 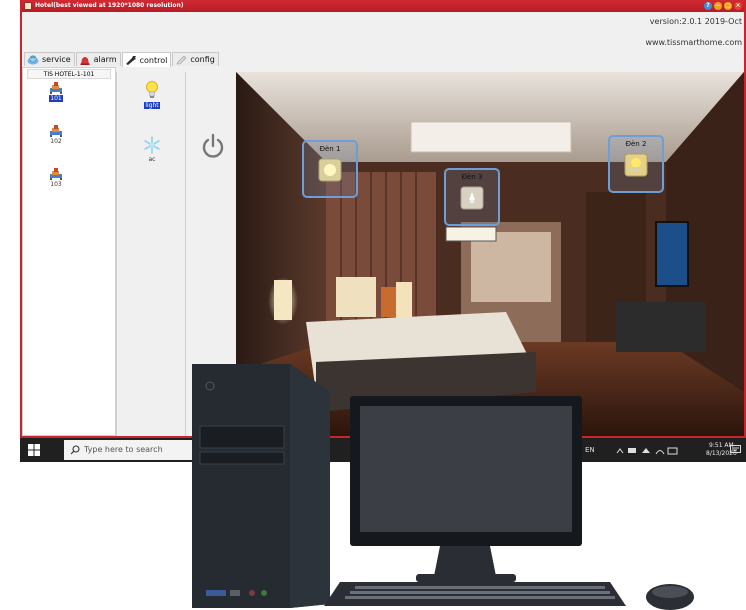 What do you see at coordinates (151, 254) in the screenshot?
I see `device-list-panel: light ac` at bounding box center [151, 254].